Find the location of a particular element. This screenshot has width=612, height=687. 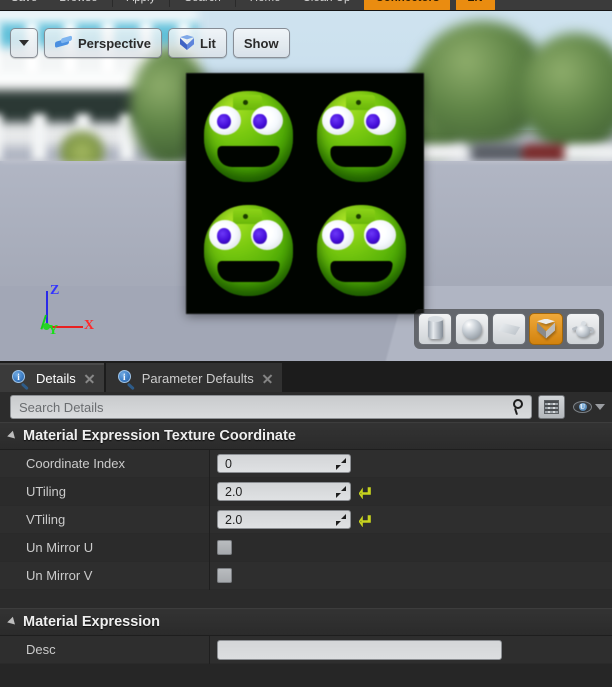

viewport-show-menu-label: Show is located at coordinates (261, 43).